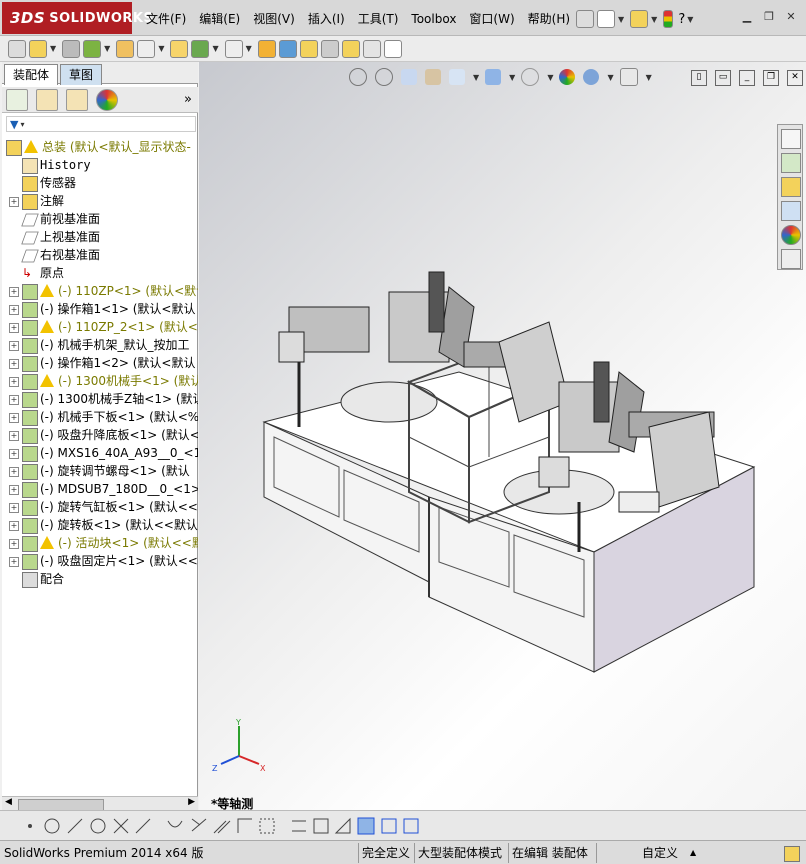  Describe the element at coordinates (411, 826) in the screenshot. I see `view-tile-icon` at that location.